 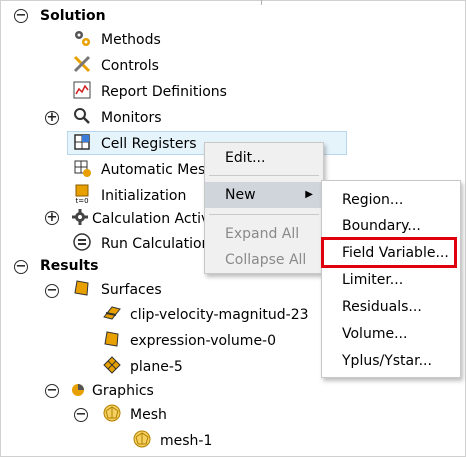 What do you see at coordinates (123, 391) in the screenshot?
I see `tree-item-graphics: Graphics` at bounding box center [123, 391].